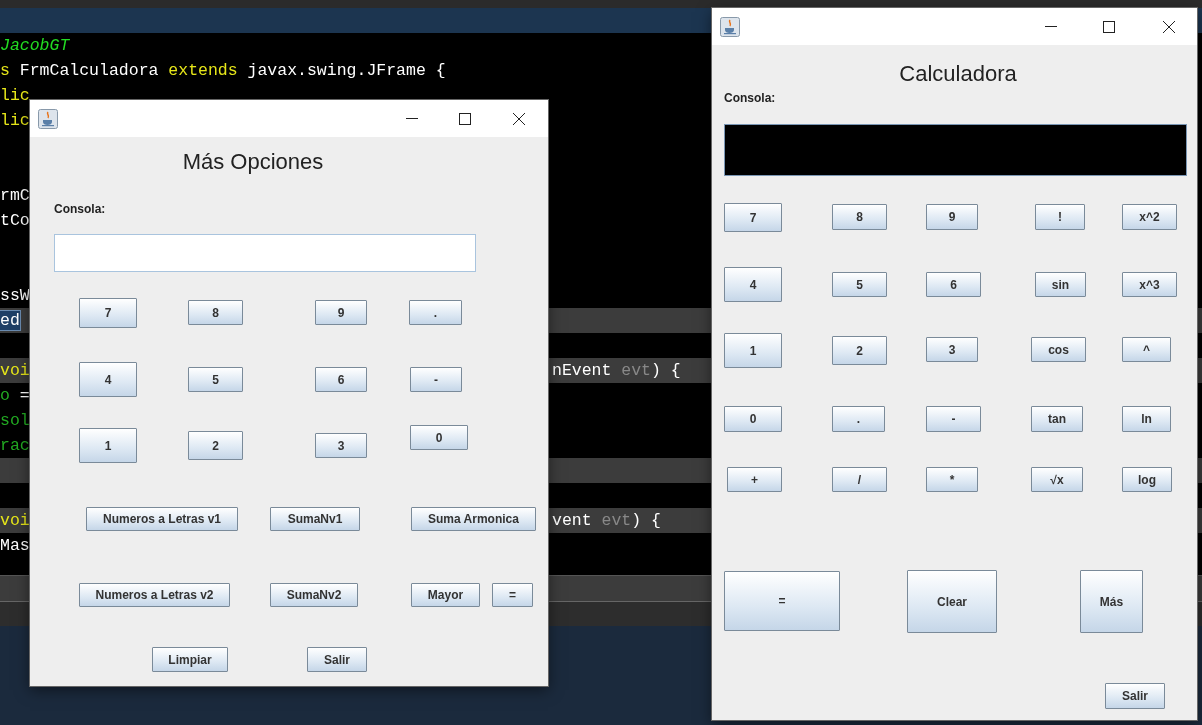  I want to click on calculator-button: Suma Armonica, so click(473, 519).